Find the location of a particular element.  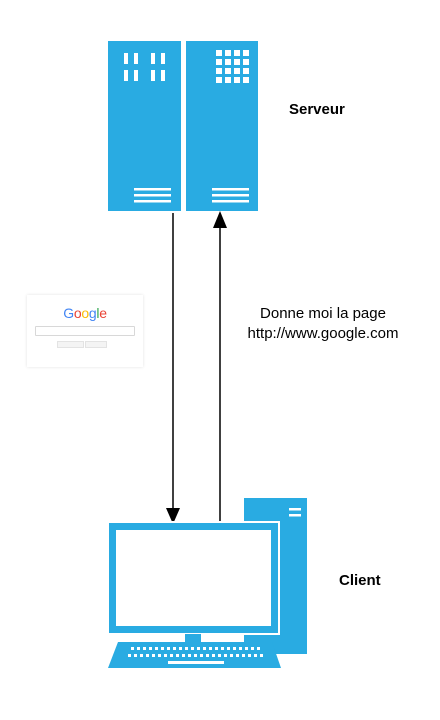

google-logo-letter: e is located at coordinates (103, 313).